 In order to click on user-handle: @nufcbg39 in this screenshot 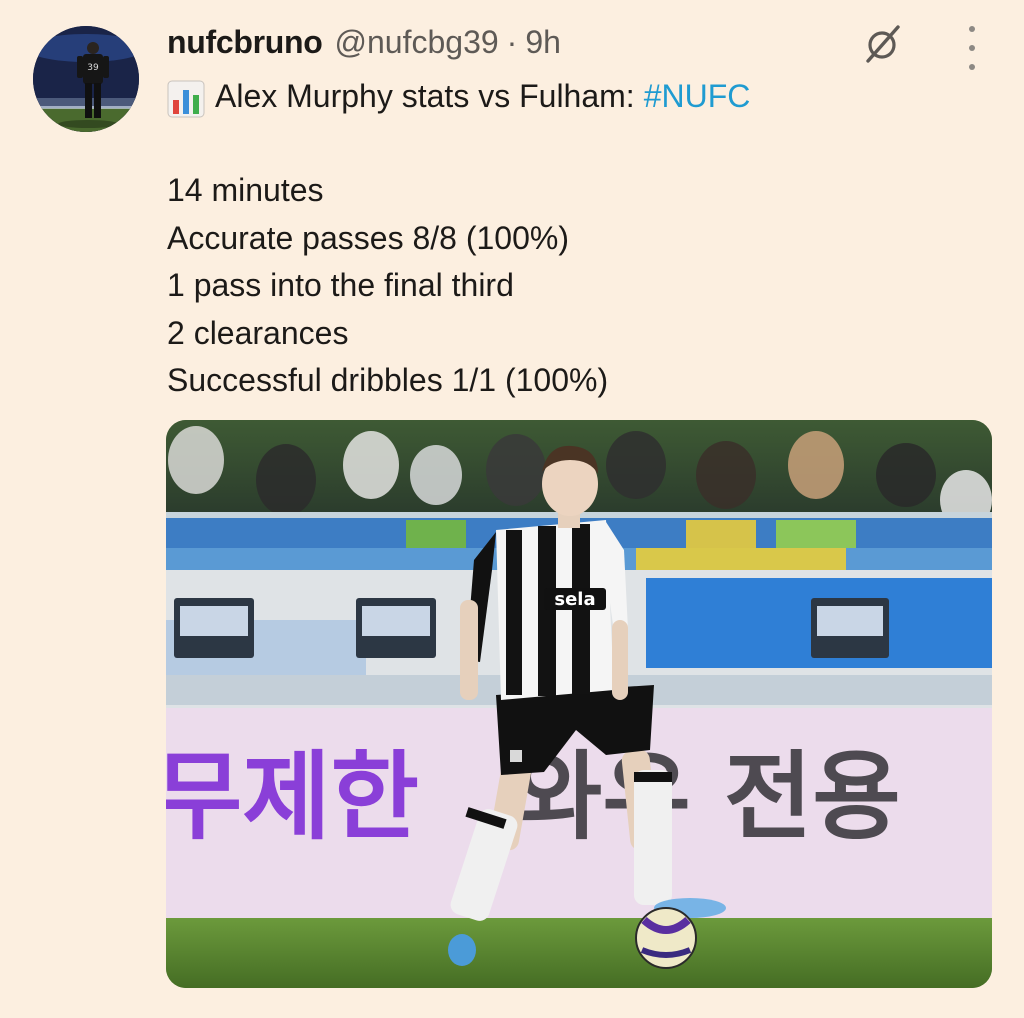, I will do `click(417, 42)`.